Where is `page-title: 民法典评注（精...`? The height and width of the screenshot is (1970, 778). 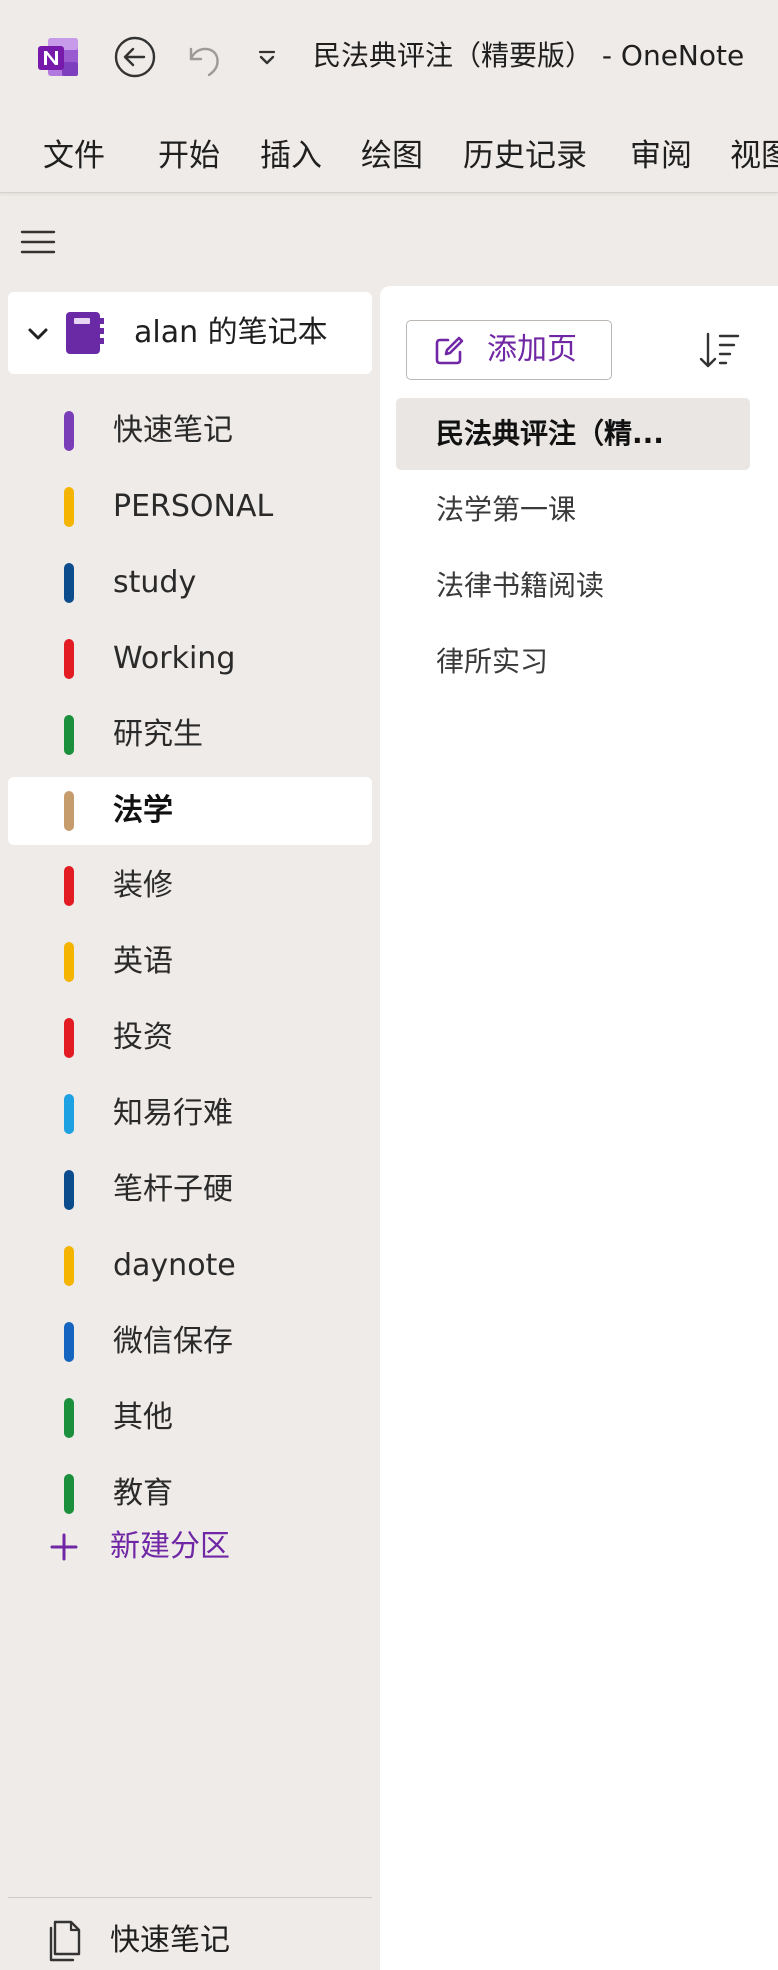 page-title: 民法典评注（精... is located at coordinates (550, 433).